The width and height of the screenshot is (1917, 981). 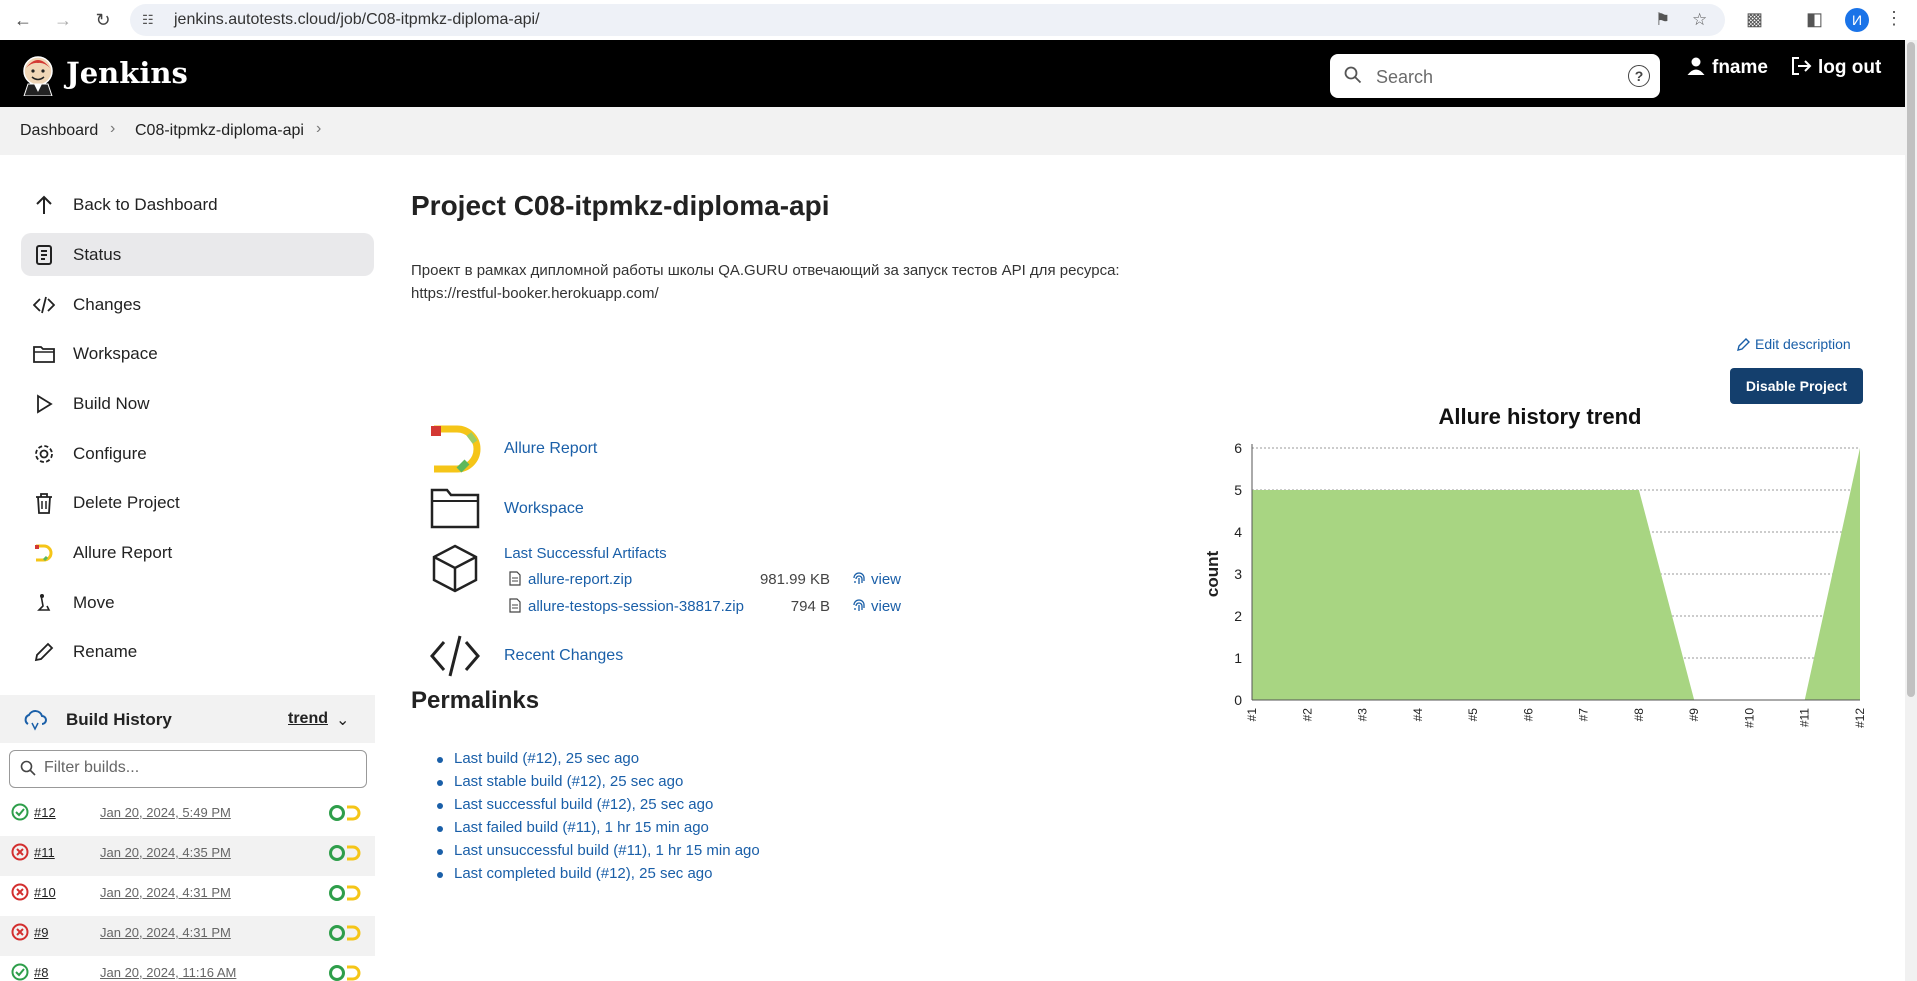 I want to click on breadcrumb-dashboard: Dashboard, so click(x=59, y=131).